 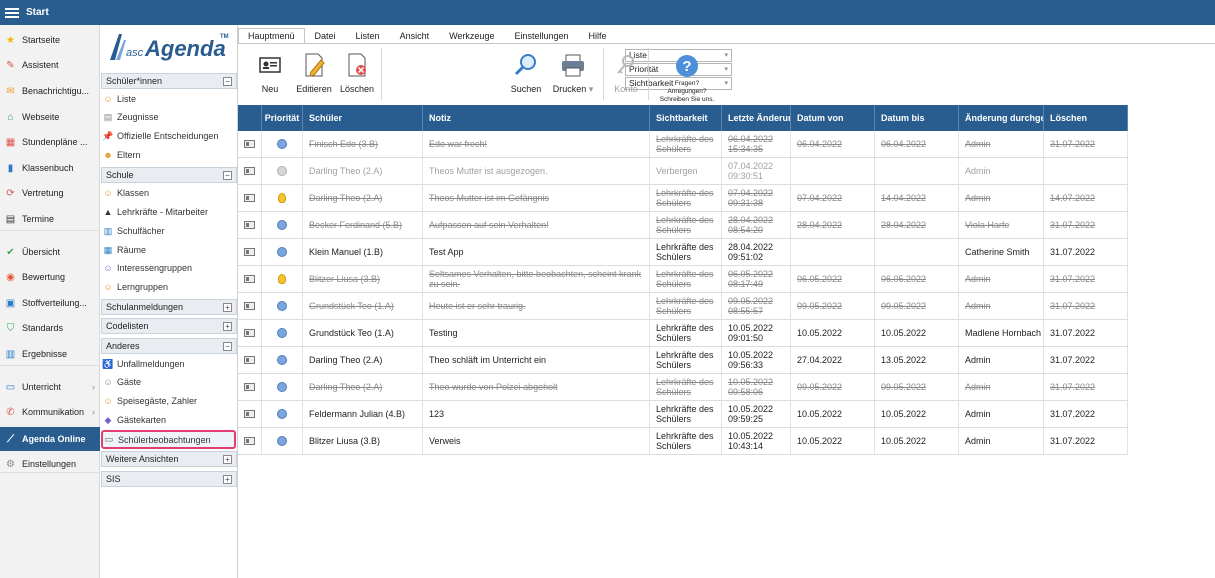 What do you see at coordinates (1086, 118) in the screenshot?
I see `column-header-9: Löschen` at bounding box center [1086, 118].